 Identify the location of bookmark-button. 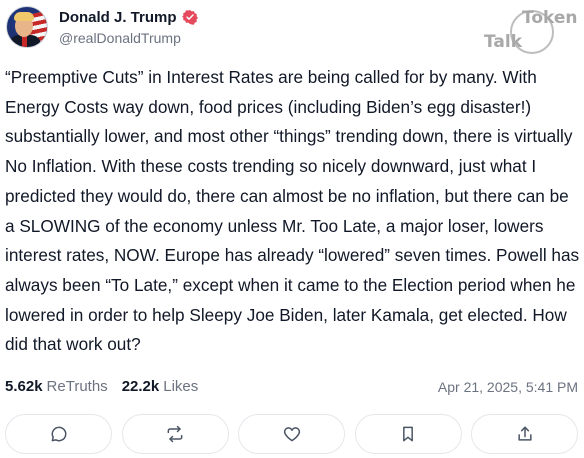
(408, 434).